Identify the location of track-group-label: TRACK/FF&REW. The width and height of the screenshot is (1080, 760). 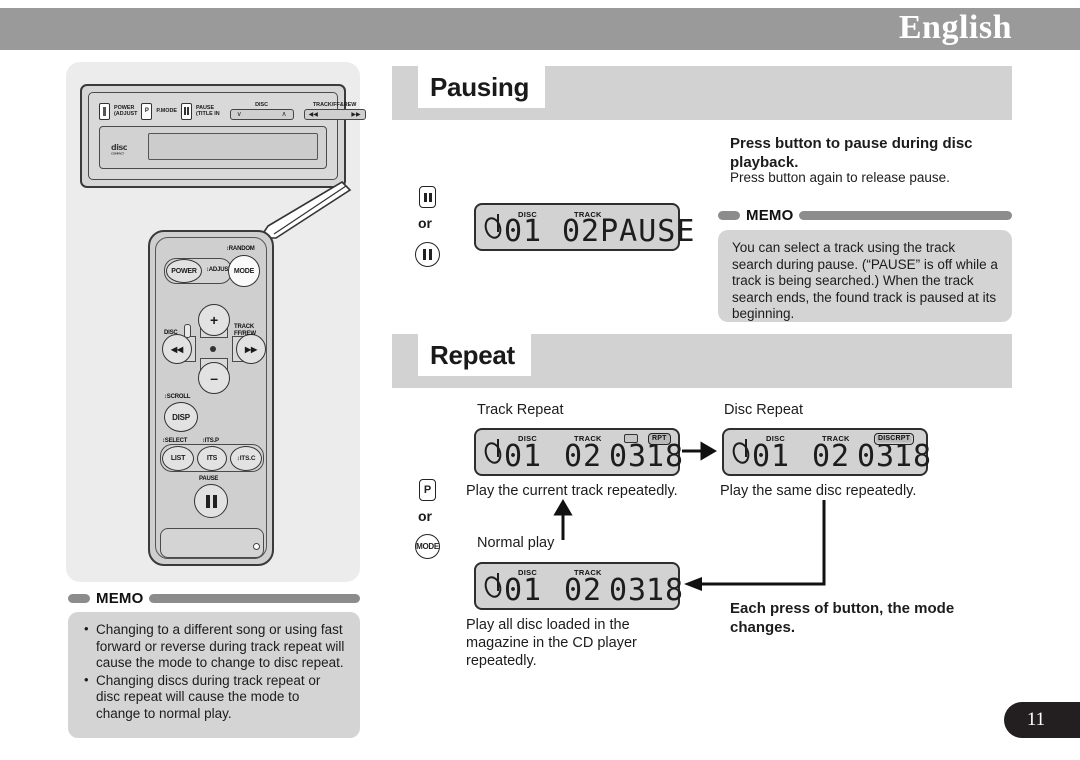
(334, 105).